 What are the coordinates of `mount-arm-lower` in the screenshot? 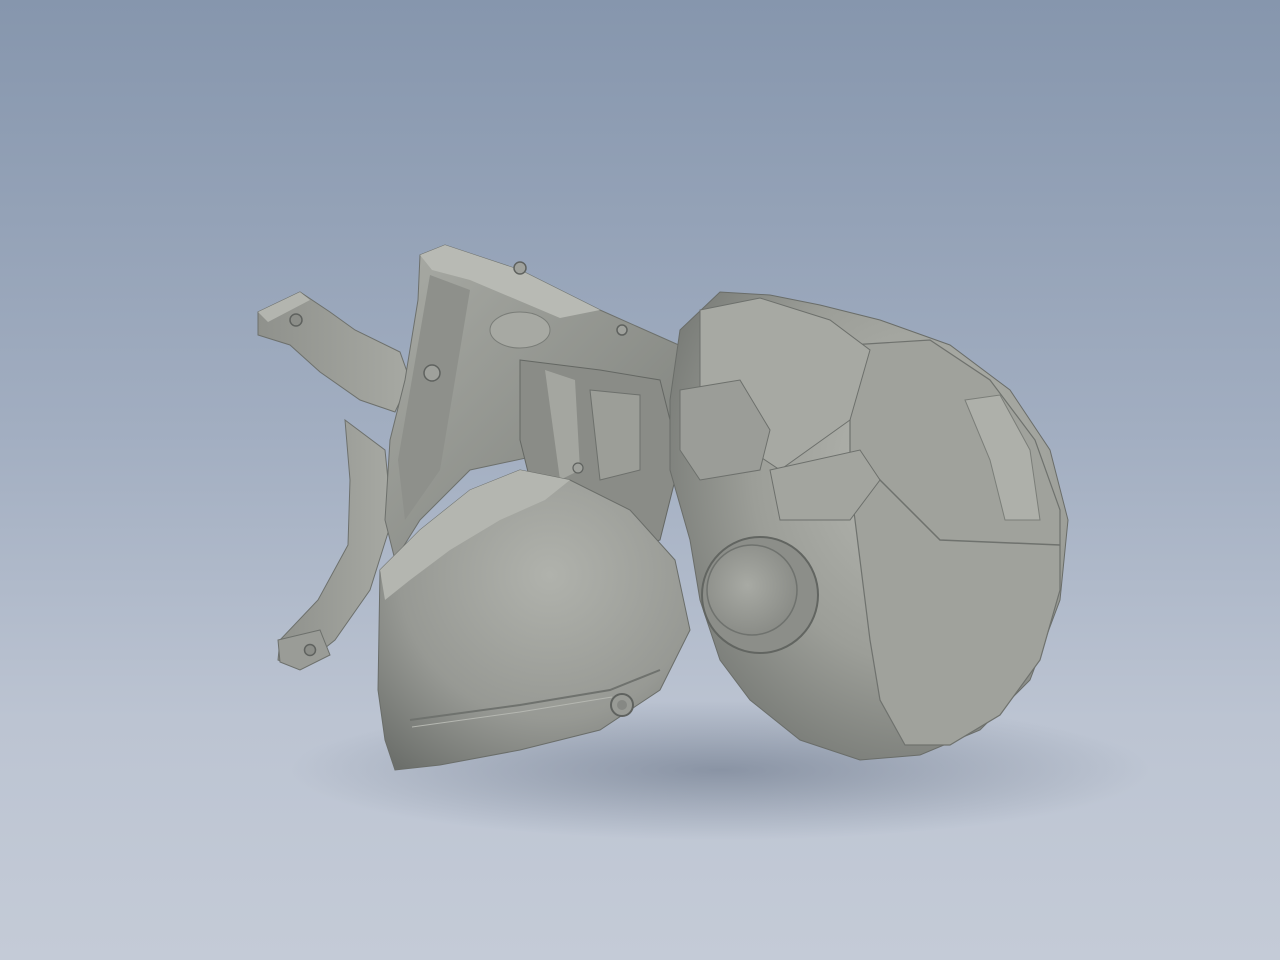 It's located at (335, 544).